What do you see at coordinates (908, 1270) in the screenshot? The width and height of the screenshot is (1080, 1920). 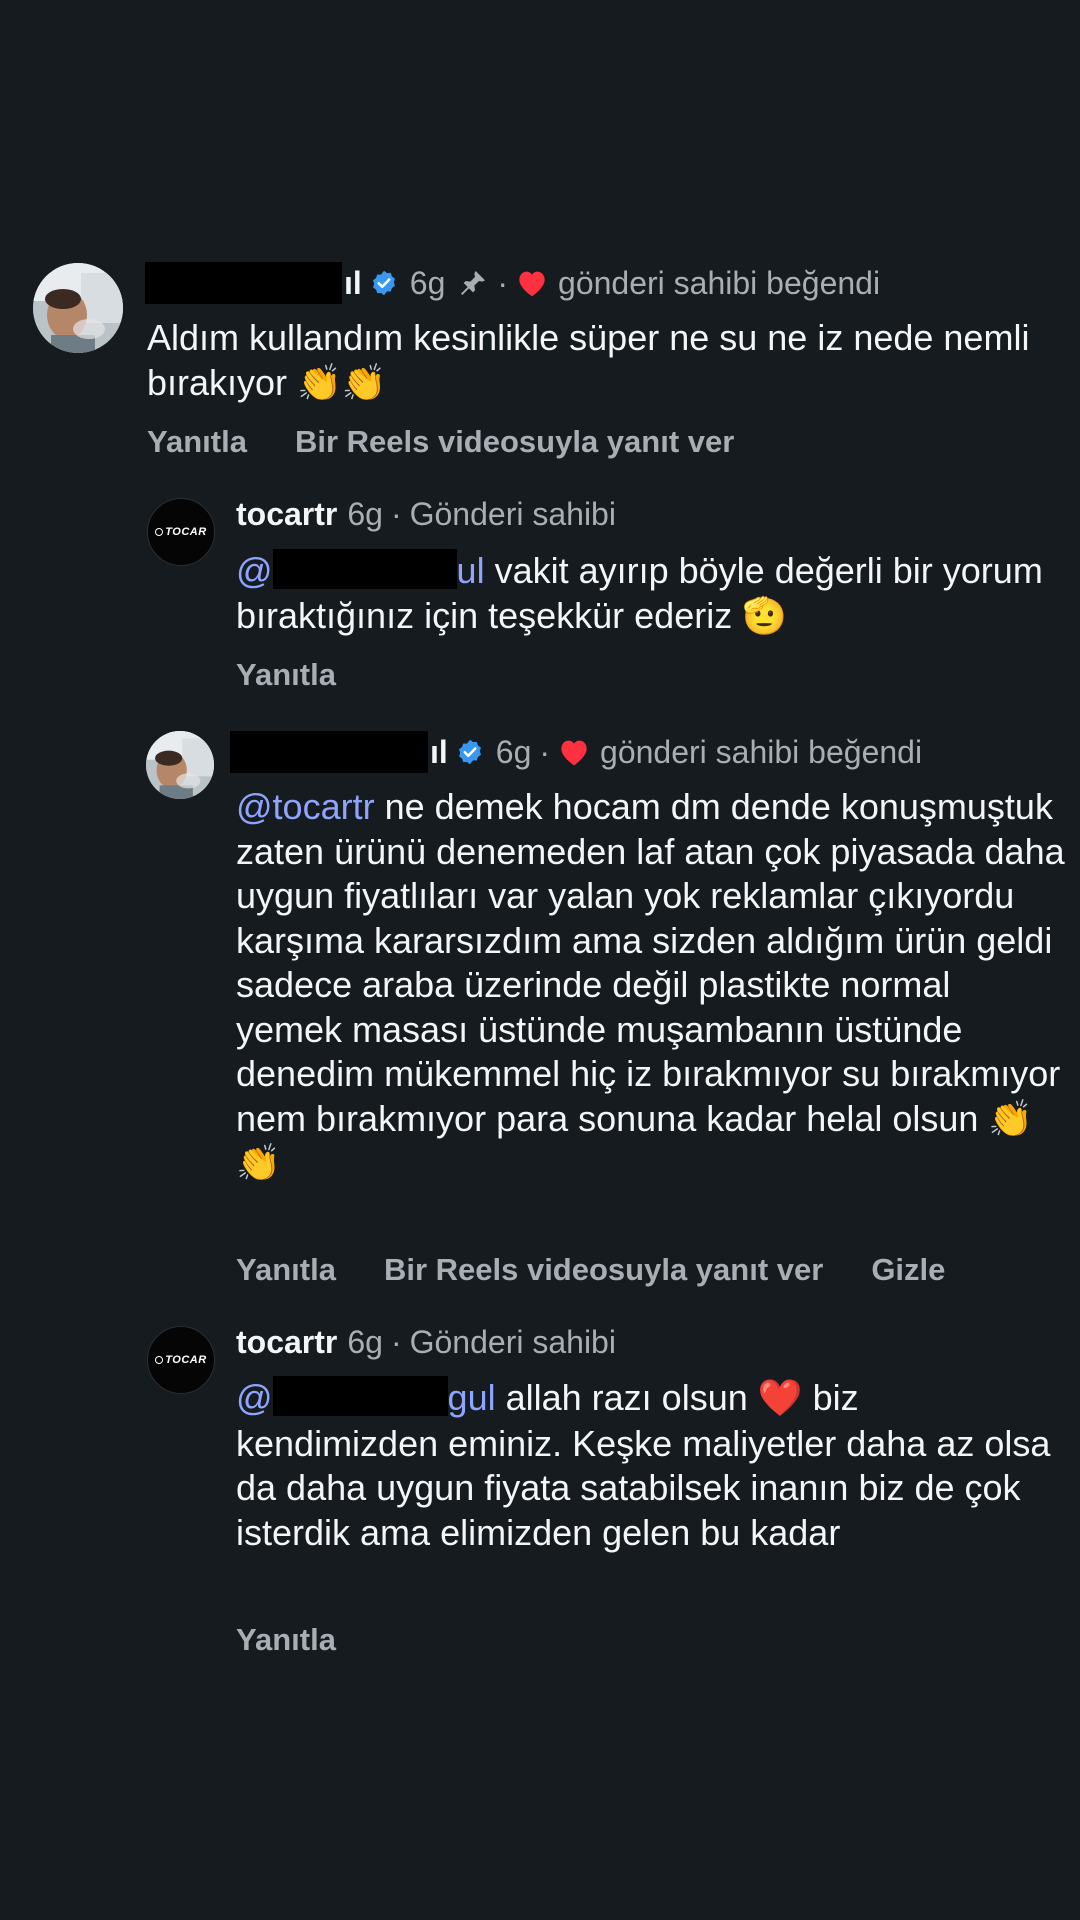 I see `hide-button: Gizle` at bounding box center [908, 1270].